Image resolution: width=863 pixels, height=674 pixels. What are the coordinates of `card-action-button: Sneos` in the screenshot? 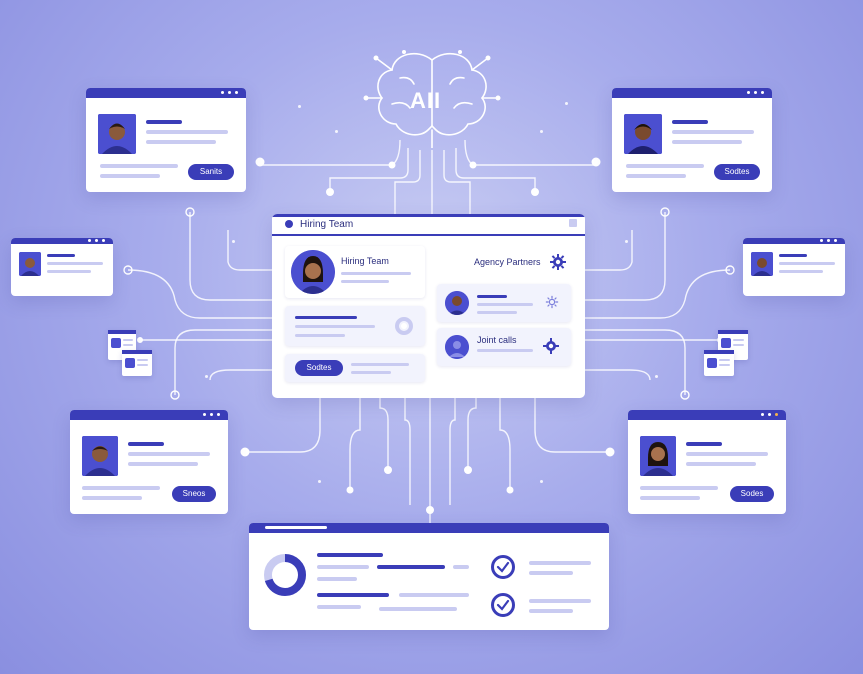 It's located at (194, 494).